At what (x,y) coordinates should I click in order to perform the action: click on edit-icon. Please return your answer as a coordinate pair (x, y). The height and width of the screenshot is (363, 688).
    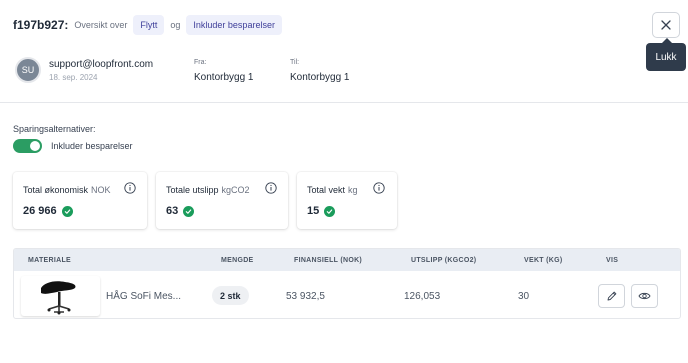
    Looking at the image, I should click on (611, 296).